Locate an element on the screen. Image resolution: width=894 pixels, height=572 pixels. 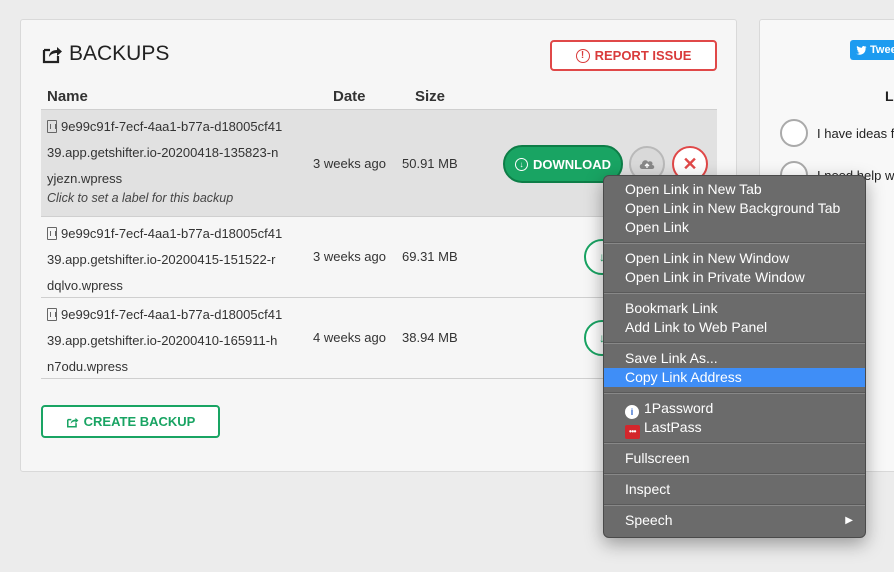
lastpass-icon: ••• is located at coordinates (632, 432).